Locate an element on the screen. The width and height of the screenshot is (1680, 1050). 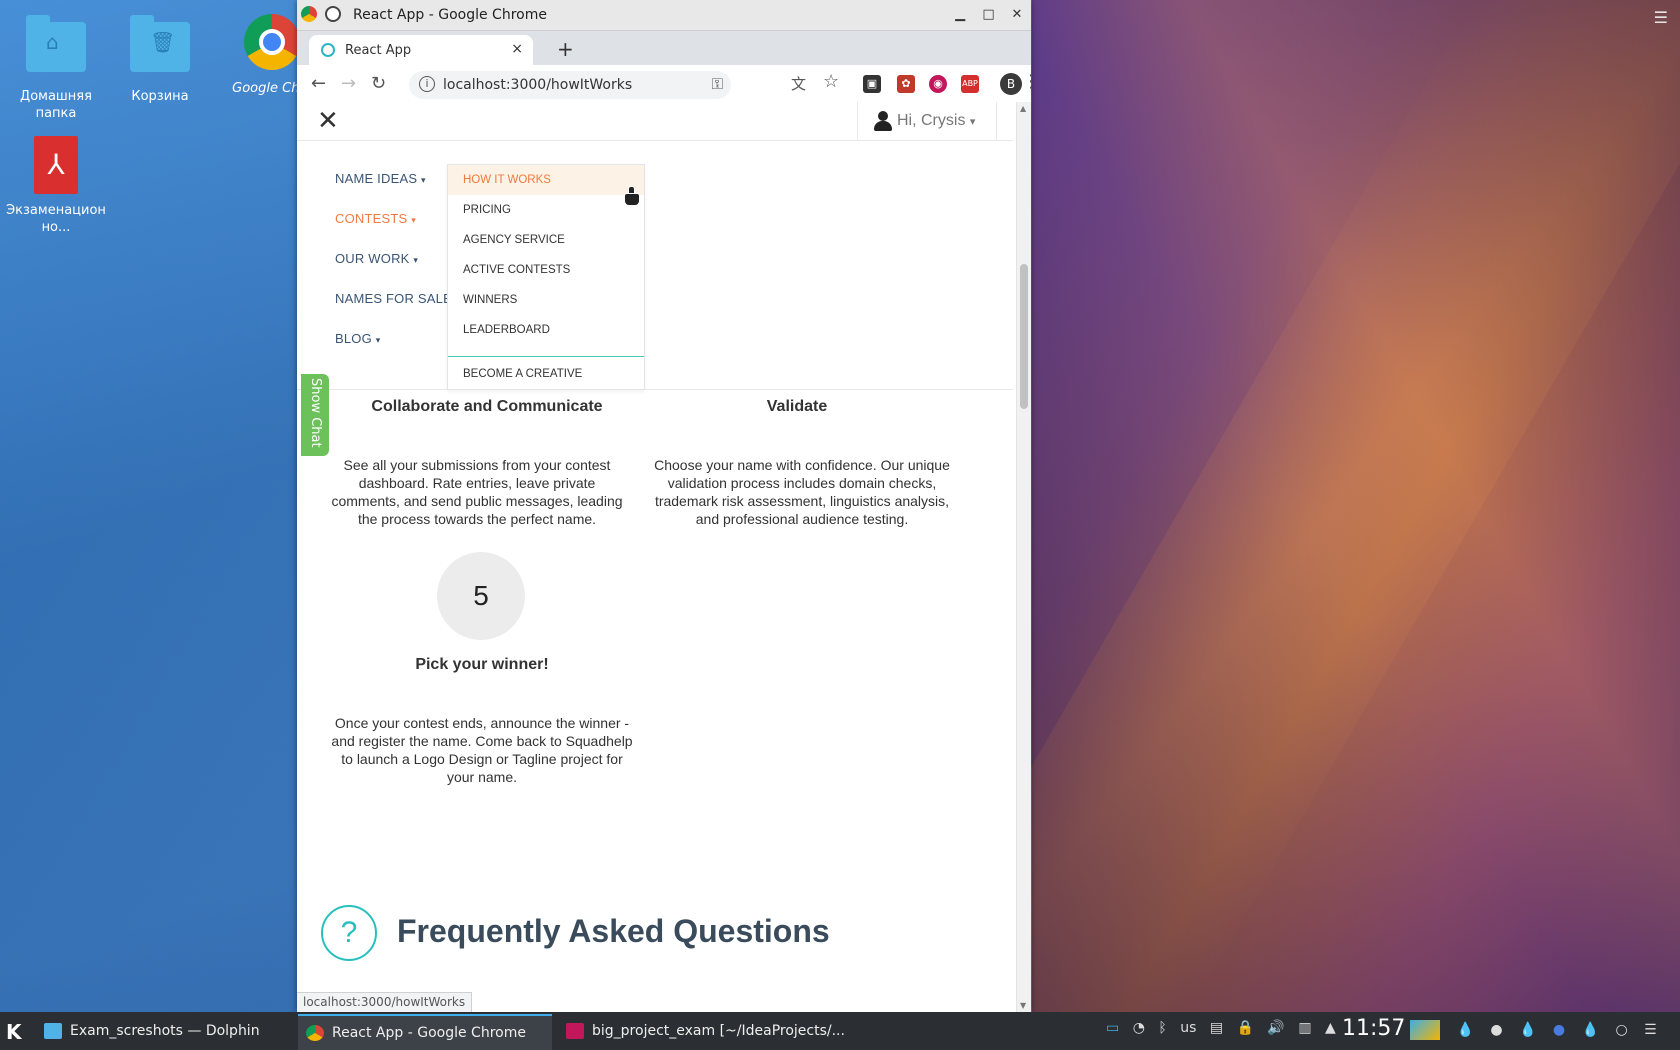
minimize-icon: ▁ is located at coordinates (960, 15).